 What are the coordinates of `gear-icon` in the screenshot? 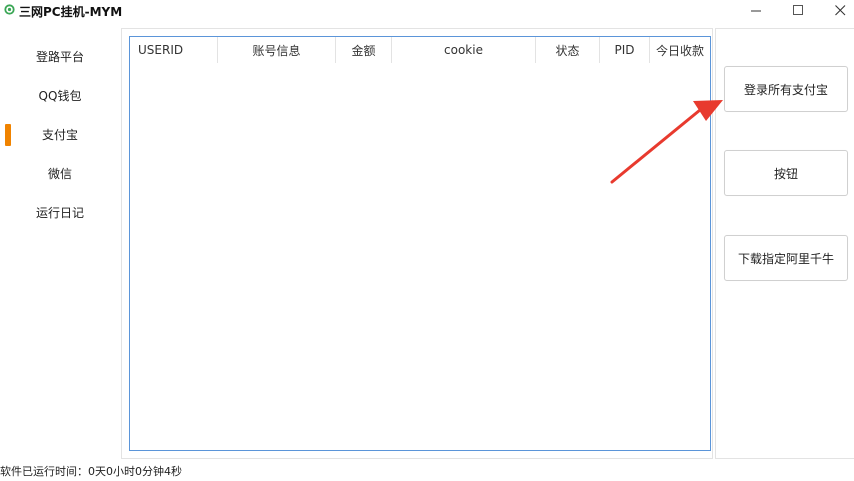 It's located at (9, 9).